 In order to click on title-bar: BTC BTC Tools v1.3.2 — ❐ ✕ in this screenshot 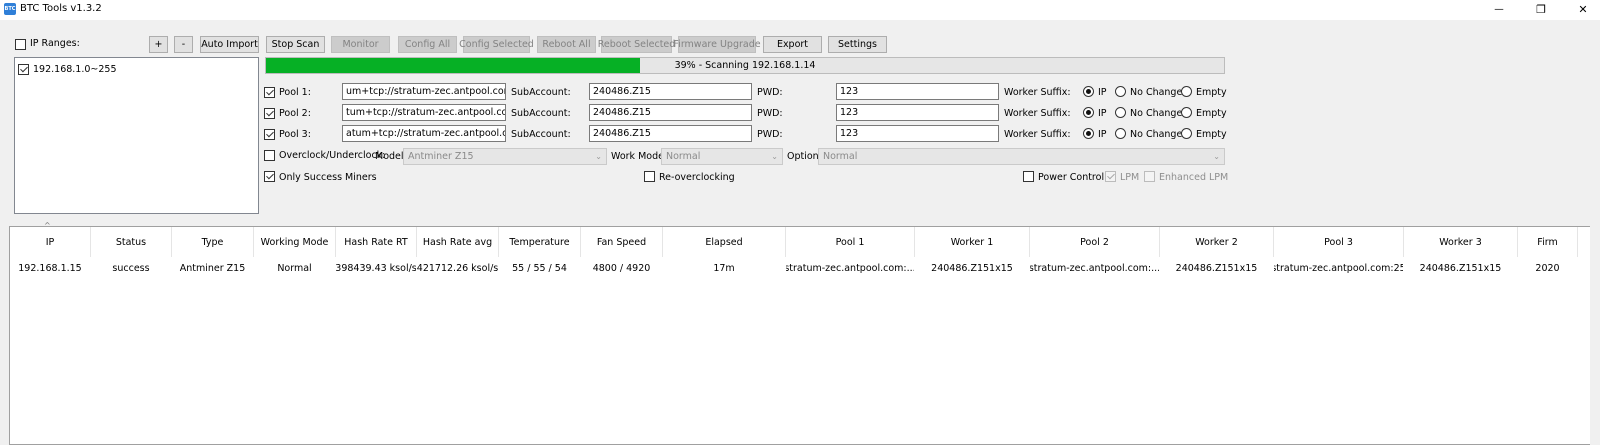, I will do `click(800, 10)`.